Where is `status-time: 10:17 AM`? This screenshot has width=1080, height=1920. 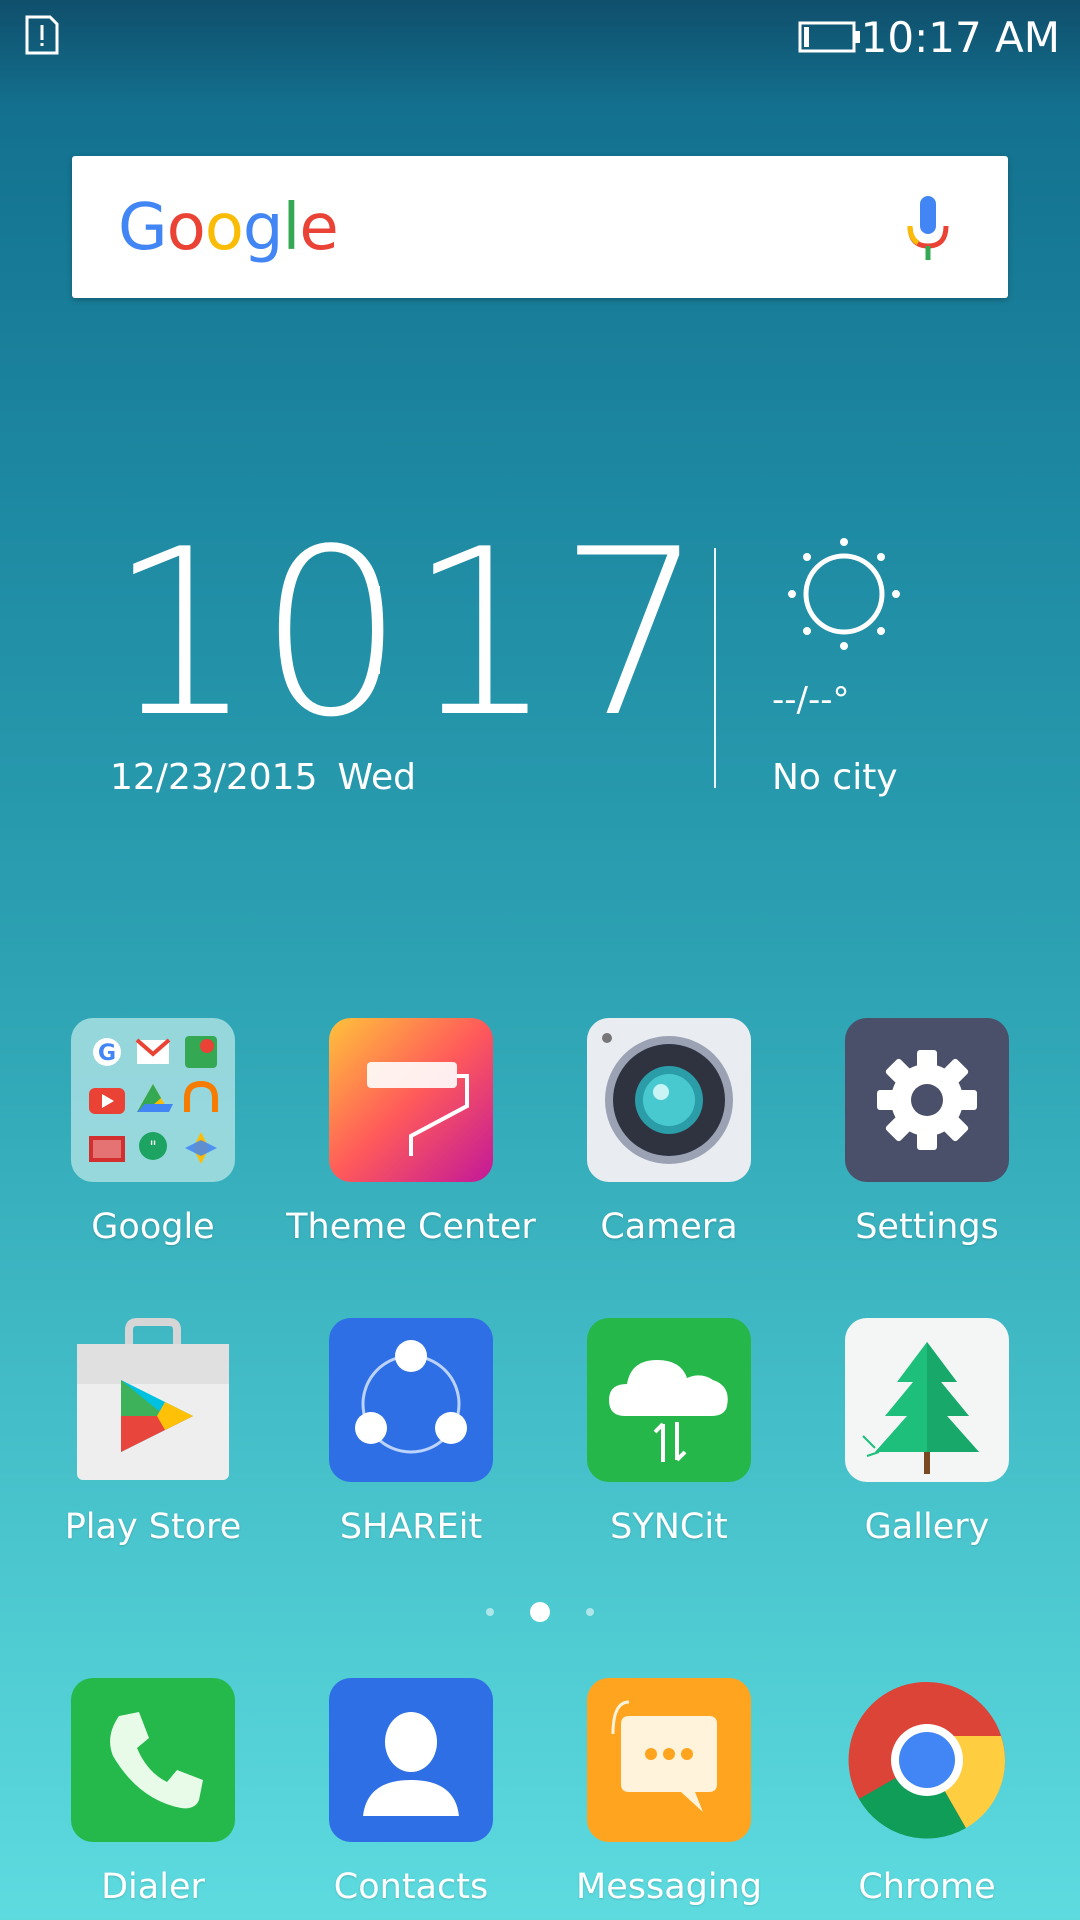 status-time: 10:17 AM is located at coordinates (960, 37).